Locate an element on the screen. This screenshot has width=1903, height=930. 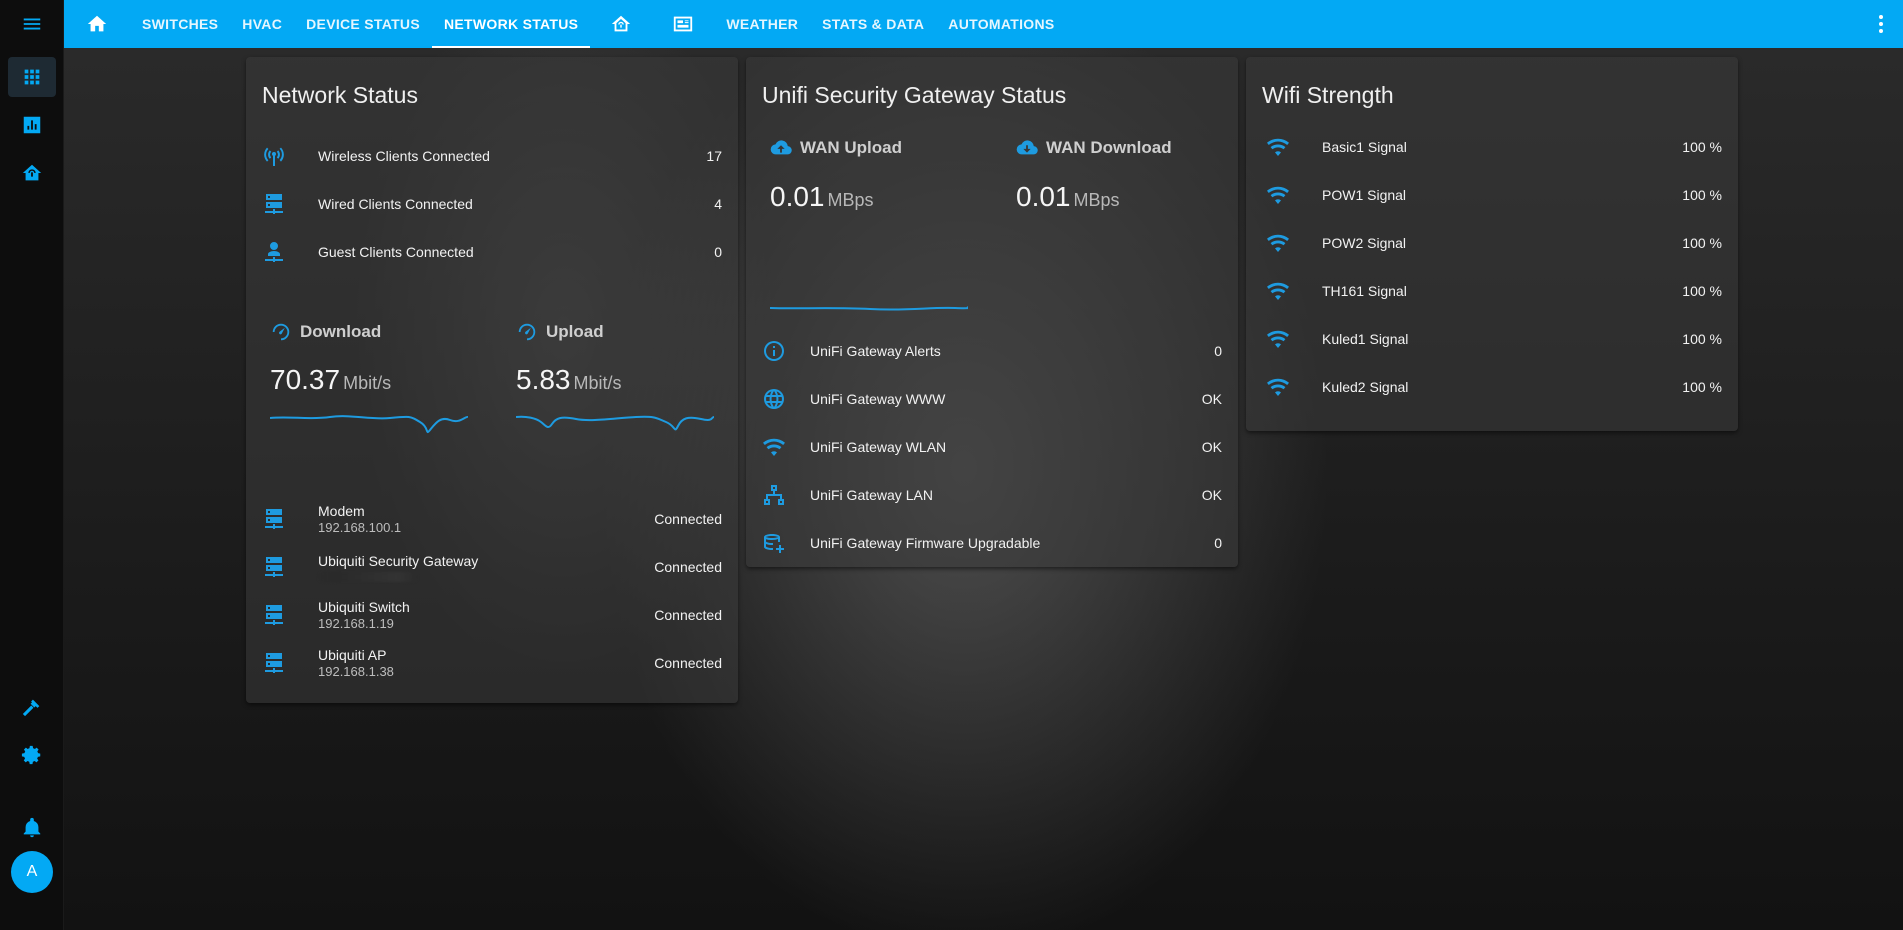
tab-switches: SWITCHES is located at coordinates (180, 24).